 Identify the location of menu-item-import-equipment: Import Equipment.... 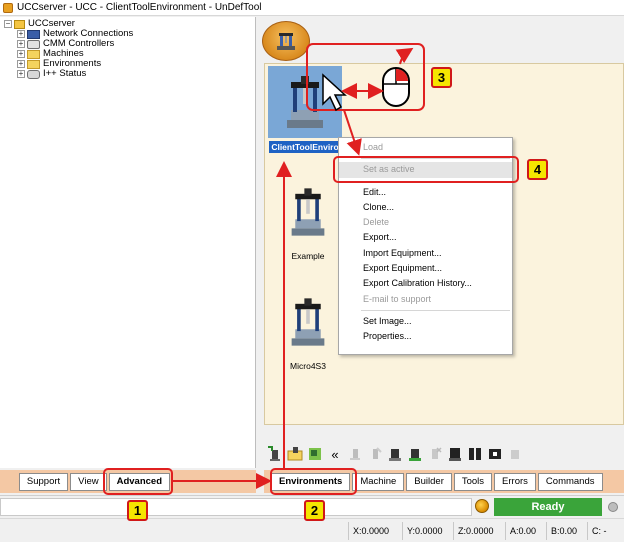
(425, 253).